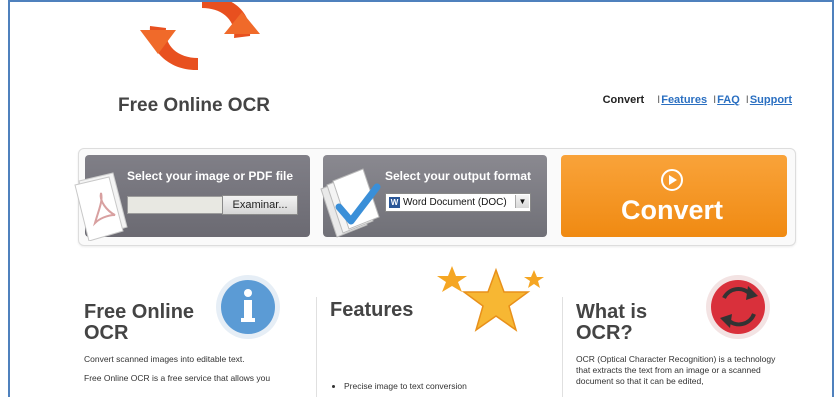 Image resolution: width=837 pixels, height=397 pixels. What do you see at coordinates (624, 100) in the screenshot?
I see `nav-convert: Convert` at bounding box center [624, 100].